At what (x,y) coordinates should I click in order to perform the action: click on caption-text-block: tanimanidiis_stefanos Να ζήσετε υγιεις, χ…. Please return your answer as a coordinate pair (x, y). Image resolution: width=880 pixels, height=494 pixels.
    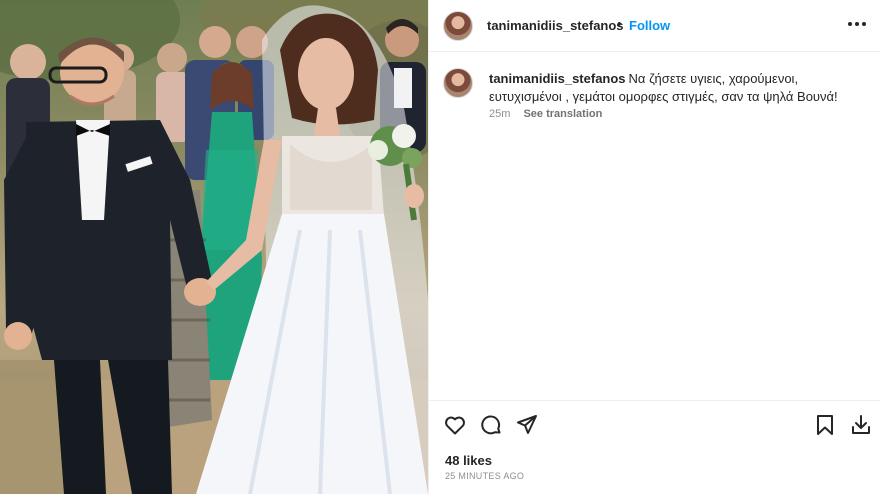
    Looking at the image, I should click on (675, 88).